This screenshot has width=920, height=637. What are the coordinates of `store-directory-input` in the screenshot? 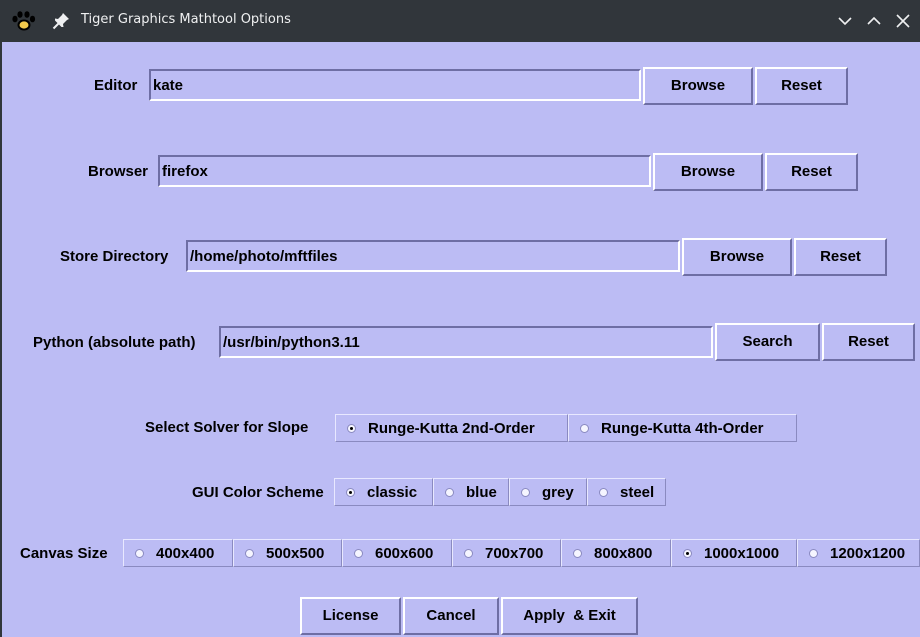 It's located at (433, 256).